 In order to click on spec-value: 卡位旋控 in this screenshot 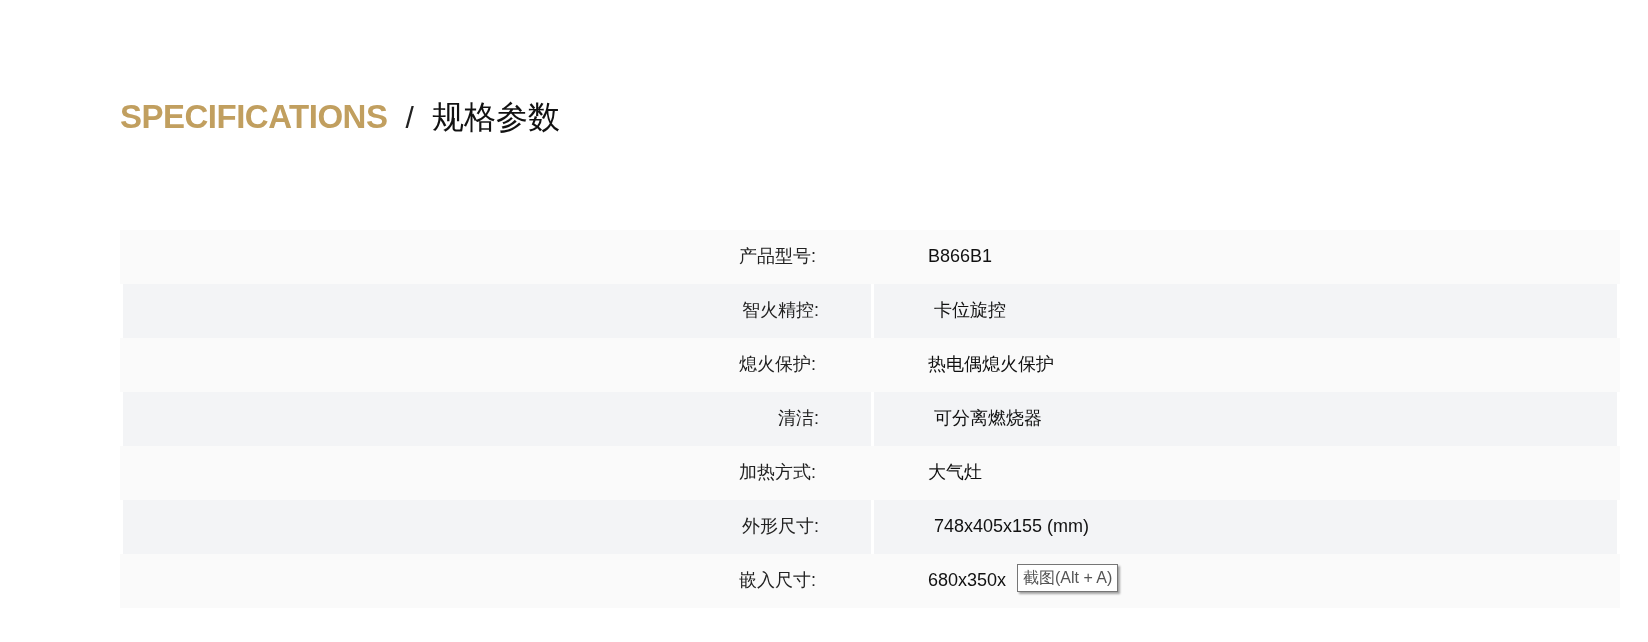, I will do `click(970, 310)`.